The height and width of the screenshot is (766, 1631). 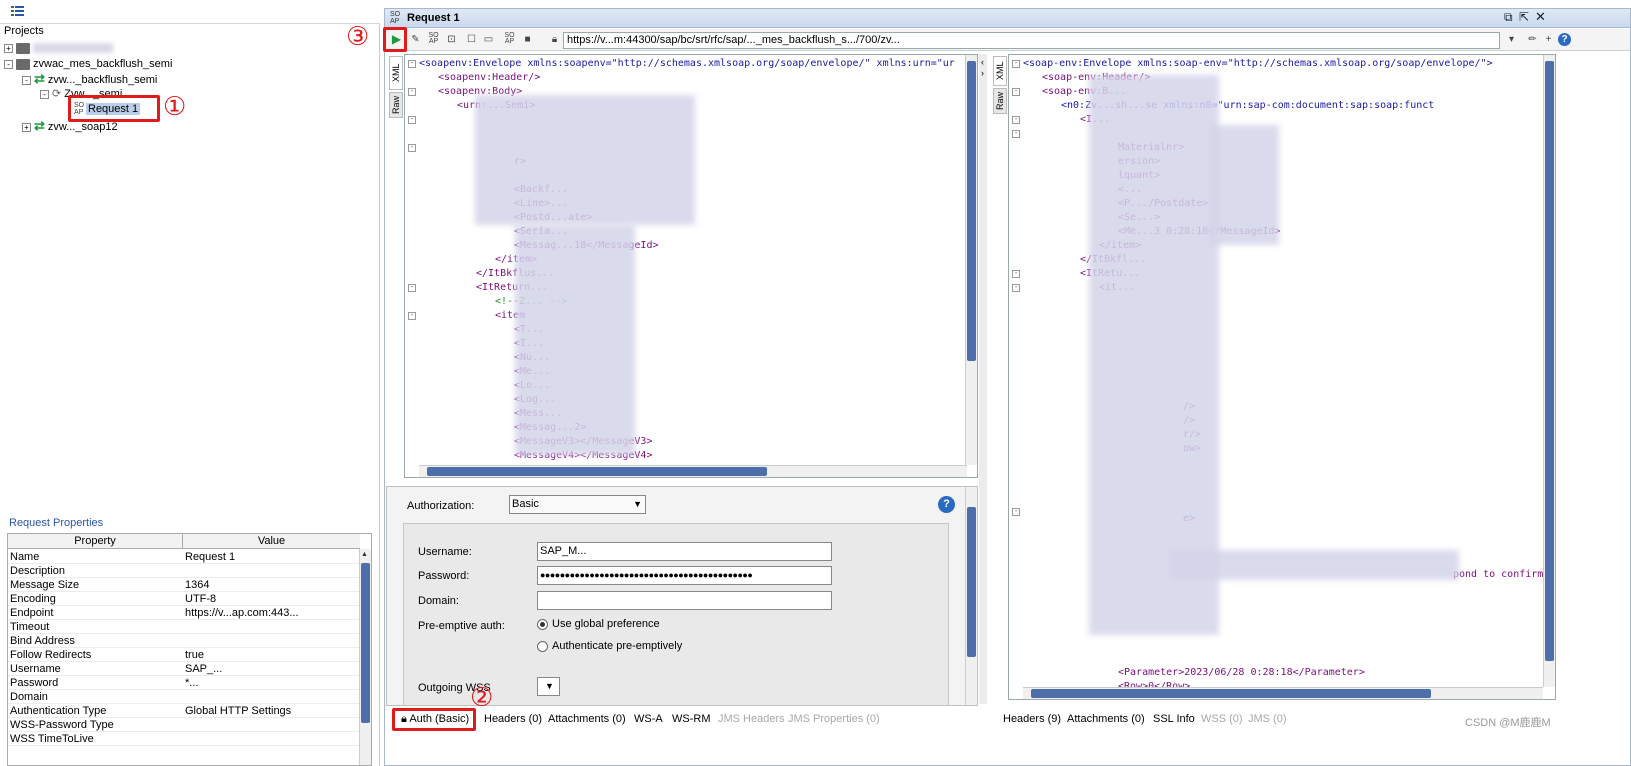 What do you see at coordinates (184, 697) in the screenshot?
I see `property-row: Domain` at bounding box center [184, 697].